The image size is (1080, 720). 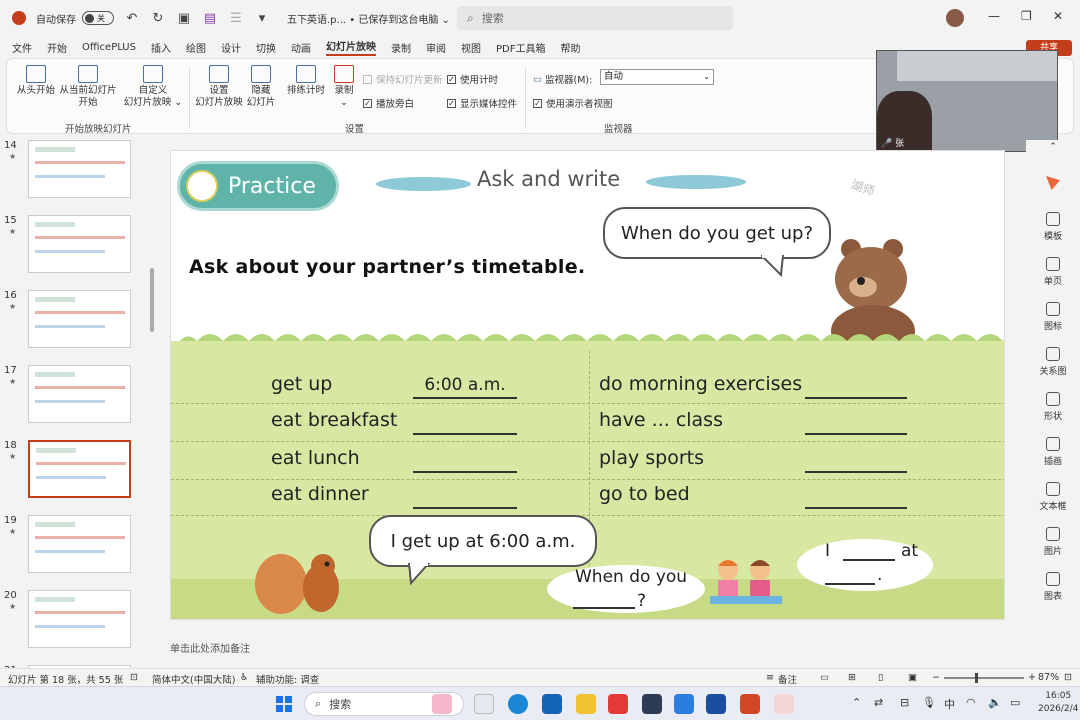 What do you see at coordinates (716, 704) in the screenshot?
I see `meeting-app-icon` at bounding box center [716, 704].